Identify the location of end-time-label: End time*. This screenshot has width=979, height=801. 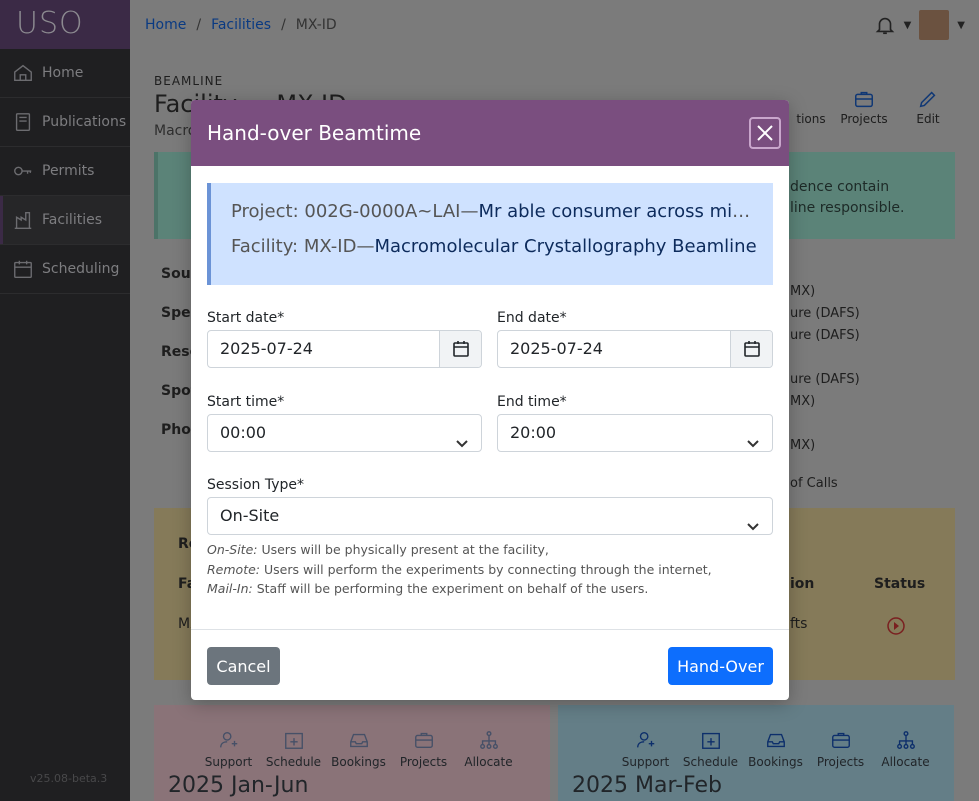
(532, 402).